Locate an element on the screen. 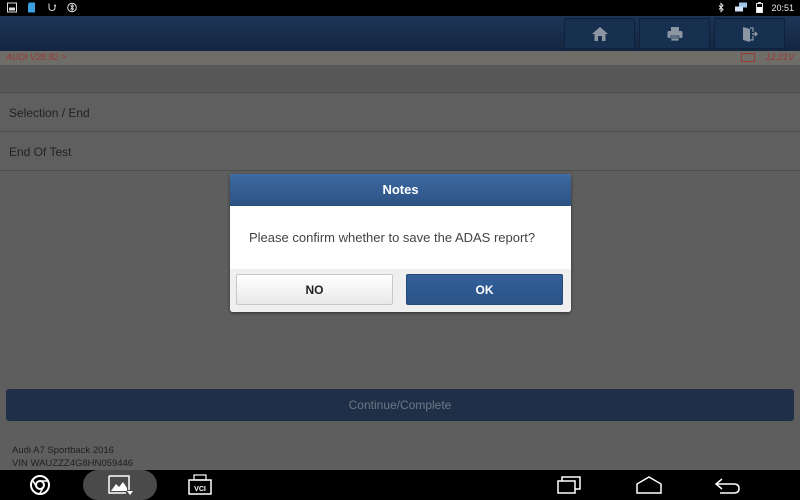 The height and width of the screenshot is (500, 800). system-nav-bar: VCI is located at coordinates (400, 485).